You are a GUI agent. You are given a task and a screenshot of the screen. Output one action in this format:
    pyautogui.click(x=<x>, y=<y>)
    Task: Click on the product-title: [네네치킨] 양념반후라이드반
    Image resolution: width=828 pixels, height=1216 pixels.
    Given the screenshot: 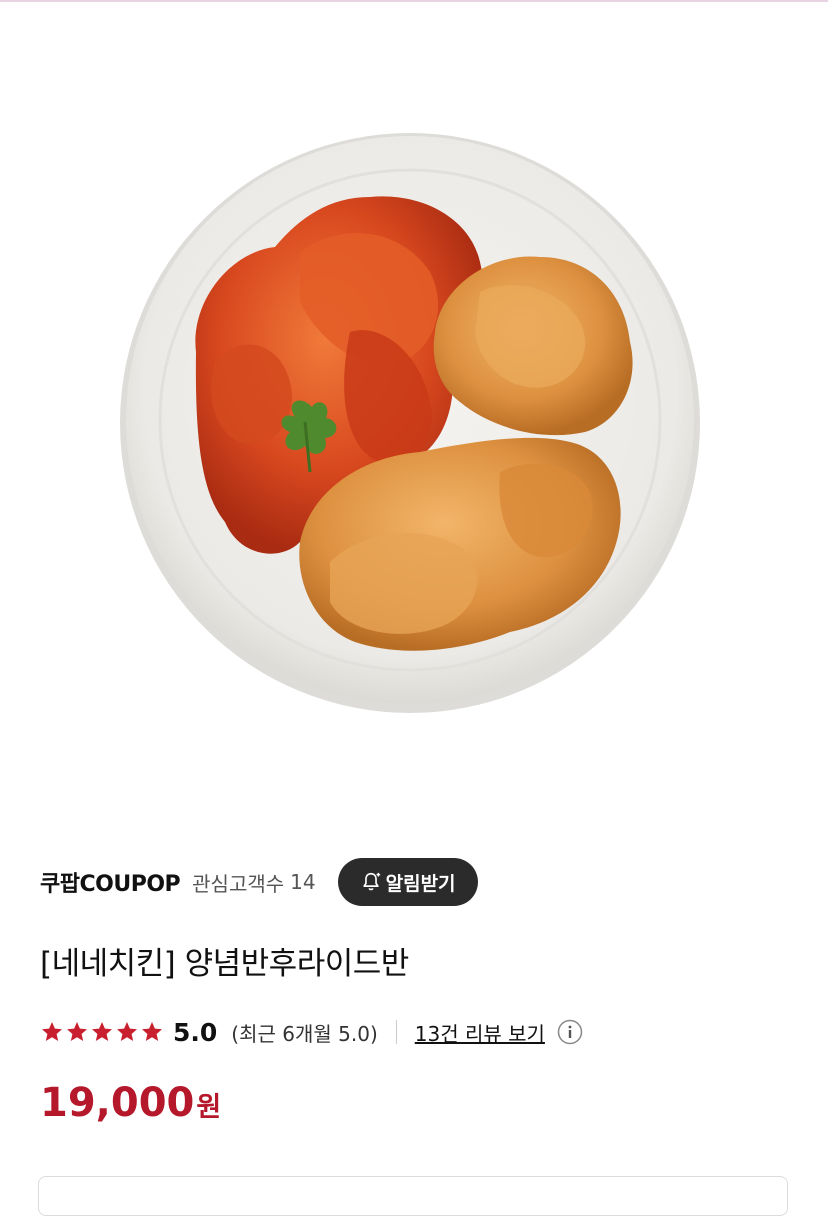 What is the action you would take?
    pyautogui.click(x=224, y=964)
    